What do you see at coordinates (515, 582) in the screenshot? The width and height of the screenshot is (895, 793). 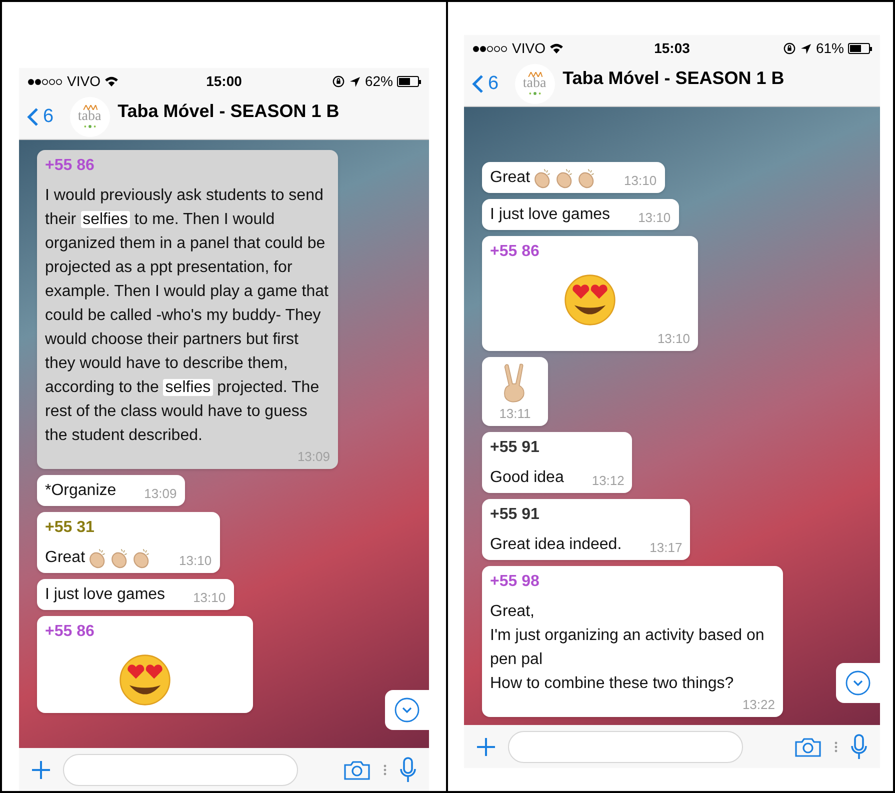 I see `sender-number: +55 98` at bounding box center [515, 582].